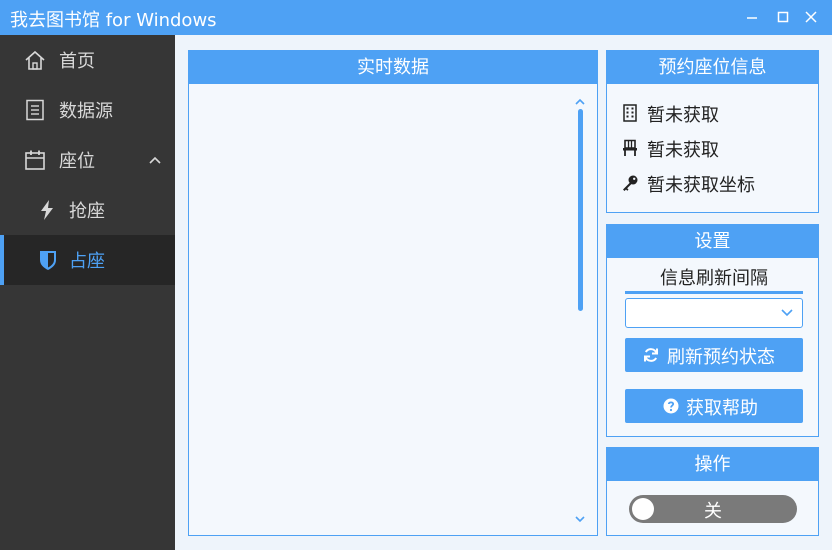 The width and height of the screenshot is (832, 550). I want to click on sidebar-item-hold-seat: 占座, so click(87, 260).